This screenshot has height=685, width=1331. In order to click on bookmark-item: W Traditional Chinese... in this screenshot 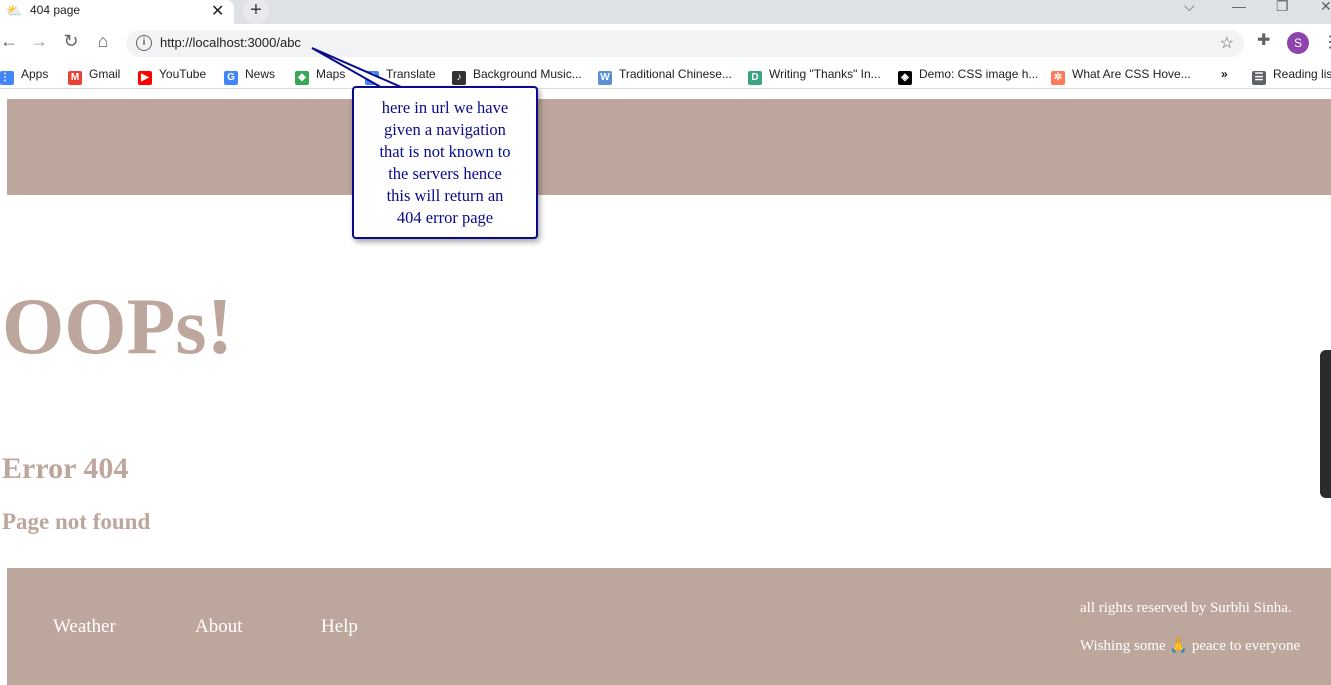, I will do `click(665, 76)`.